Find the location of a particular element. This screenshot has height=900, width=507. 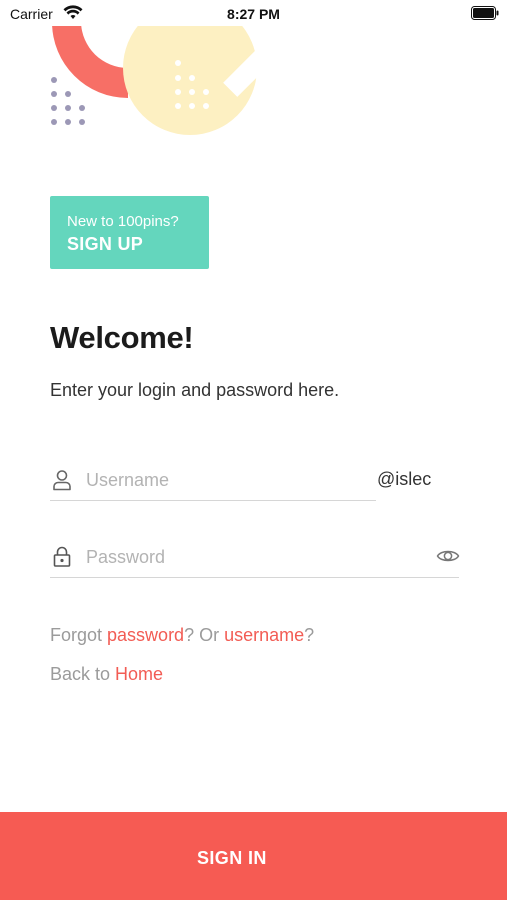

home-link: Home is located at coordinates (139, 674).